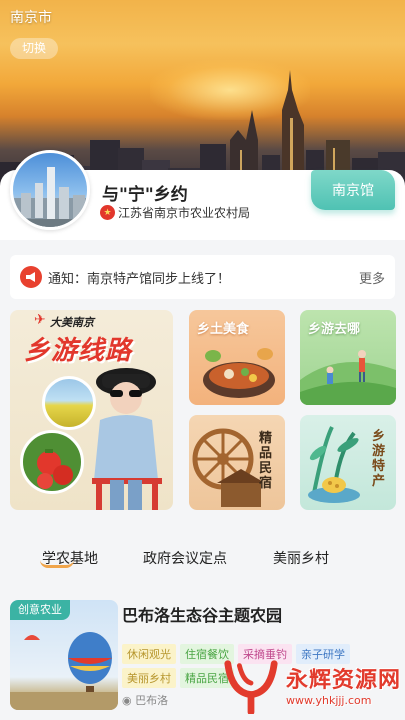 This screenshot has height=720, width=405. I want to click on org-department: ★ 江苏省南京市农业农村局, so click(175, 212).